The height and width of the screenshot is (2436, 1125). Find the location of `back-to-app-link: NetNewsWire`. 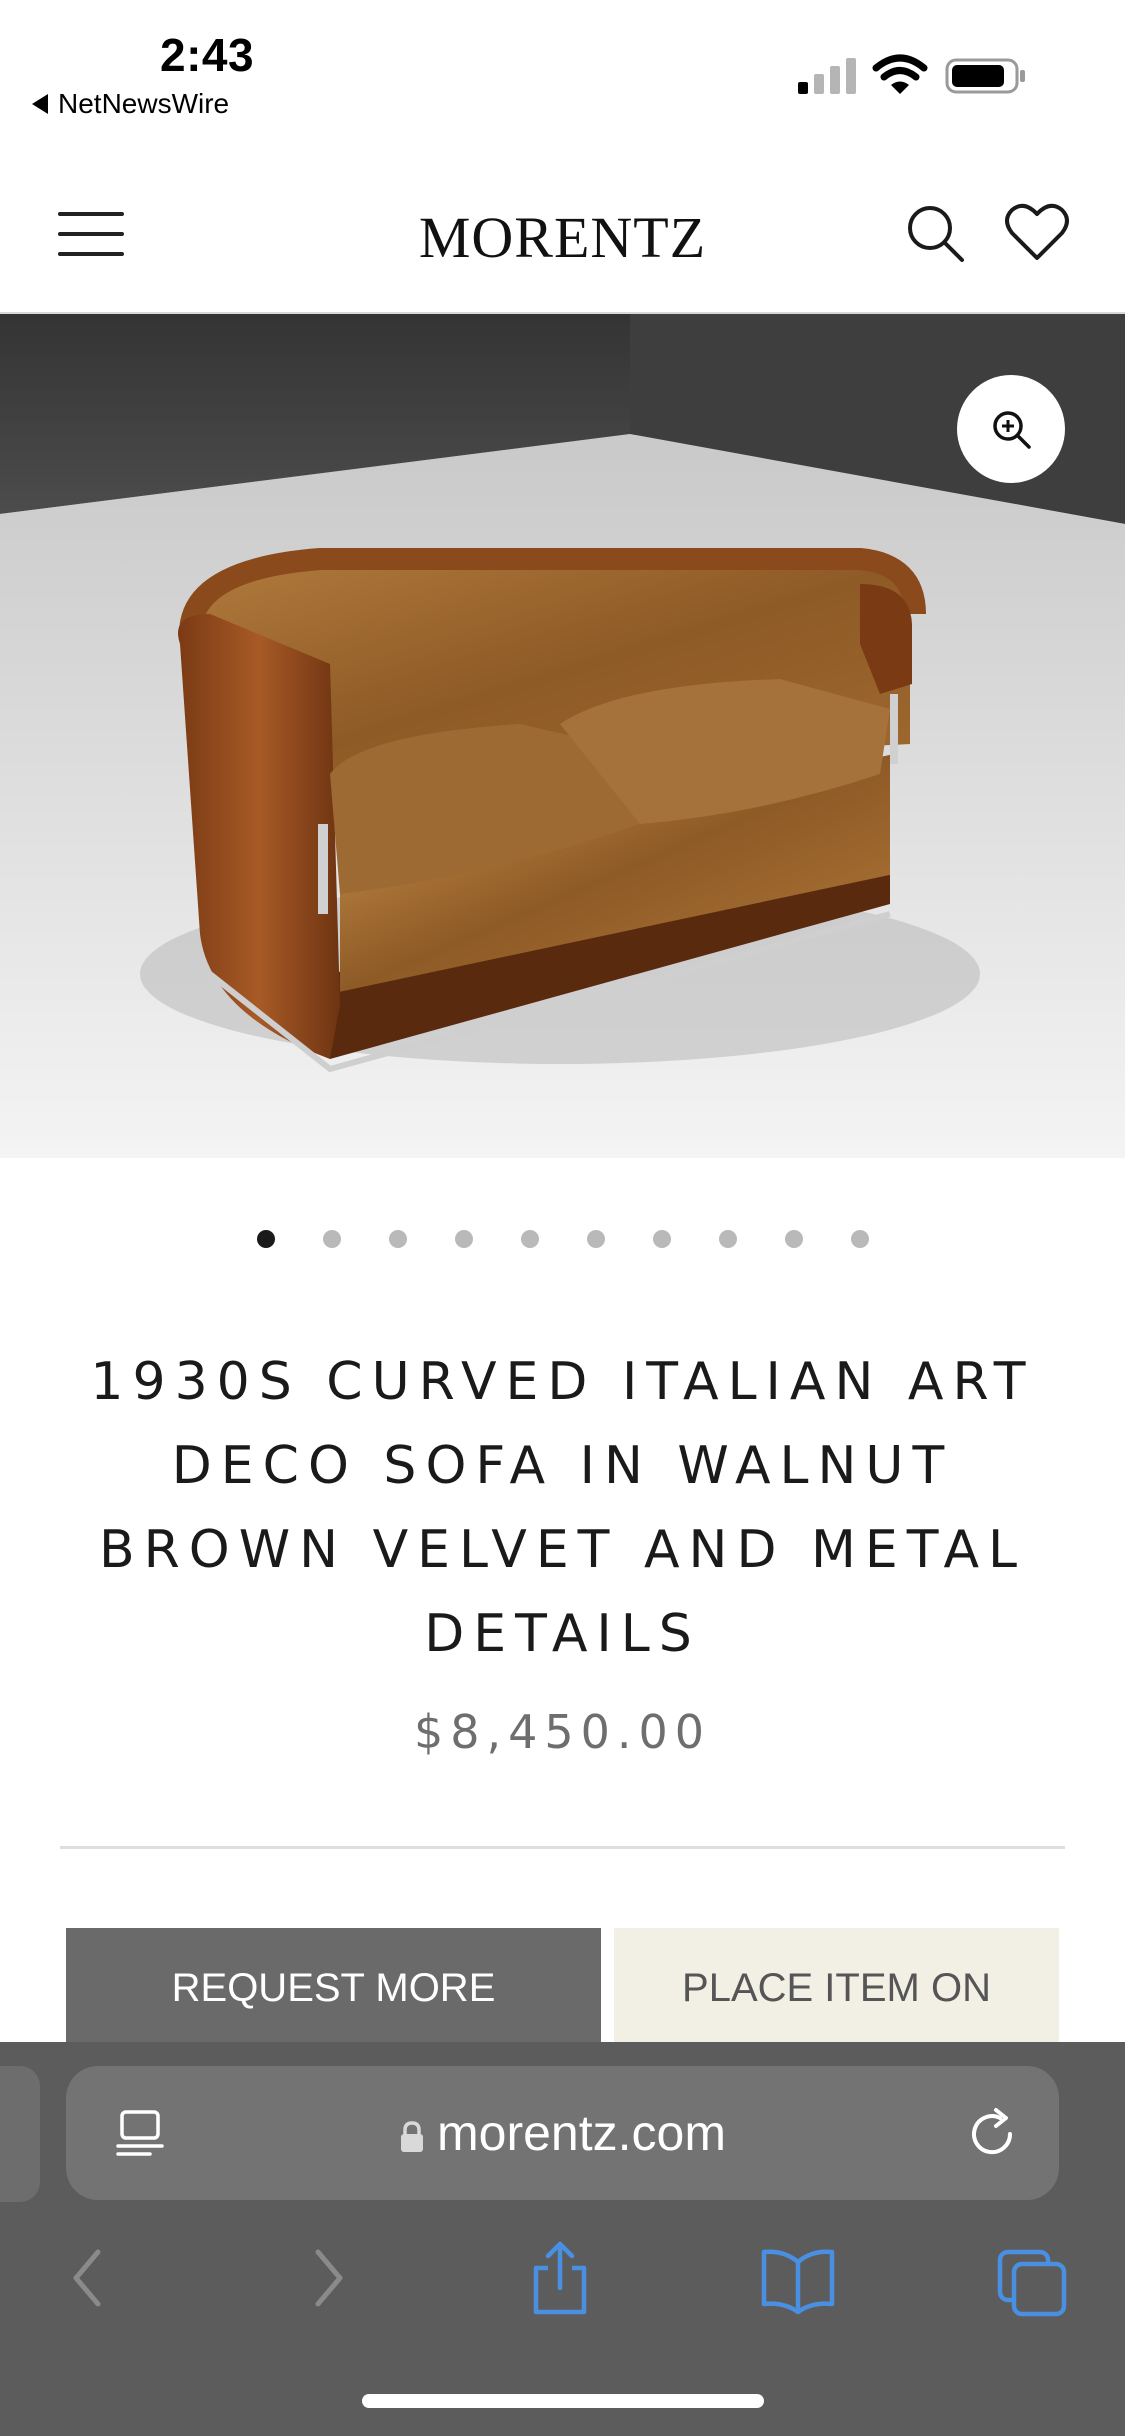

back-to-app-link: NetNewsWire is located at coordinates (130, 104).